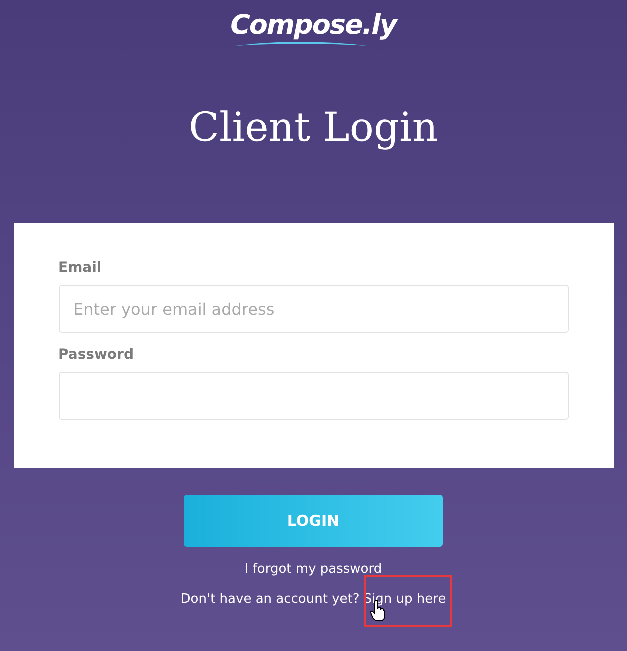 The image size is (627, 651). I want to click on page-title: Client Login, so click(313, 129).